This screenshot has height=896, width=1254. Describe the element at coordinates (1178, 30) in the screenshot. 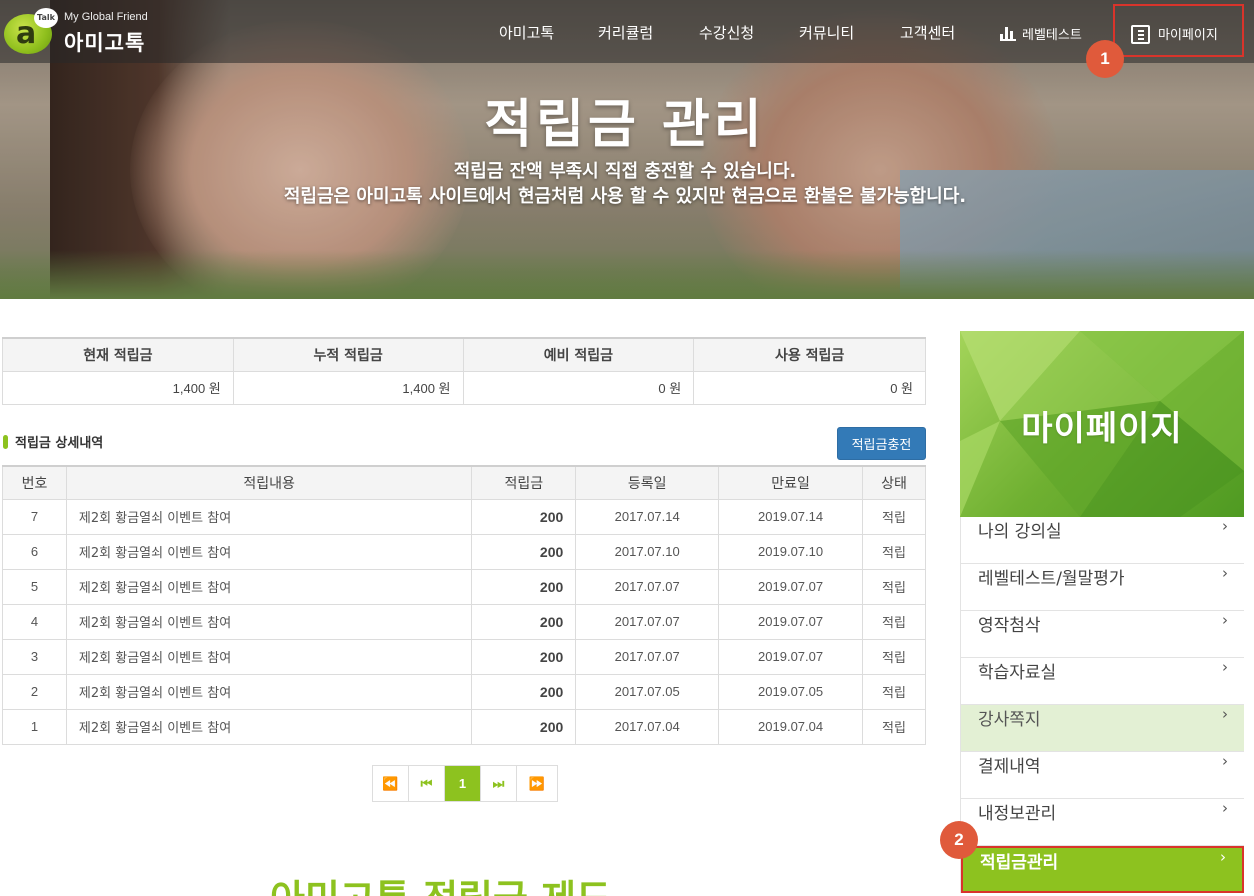

I see `nav-item-mypage: 마이페이지` at that location.